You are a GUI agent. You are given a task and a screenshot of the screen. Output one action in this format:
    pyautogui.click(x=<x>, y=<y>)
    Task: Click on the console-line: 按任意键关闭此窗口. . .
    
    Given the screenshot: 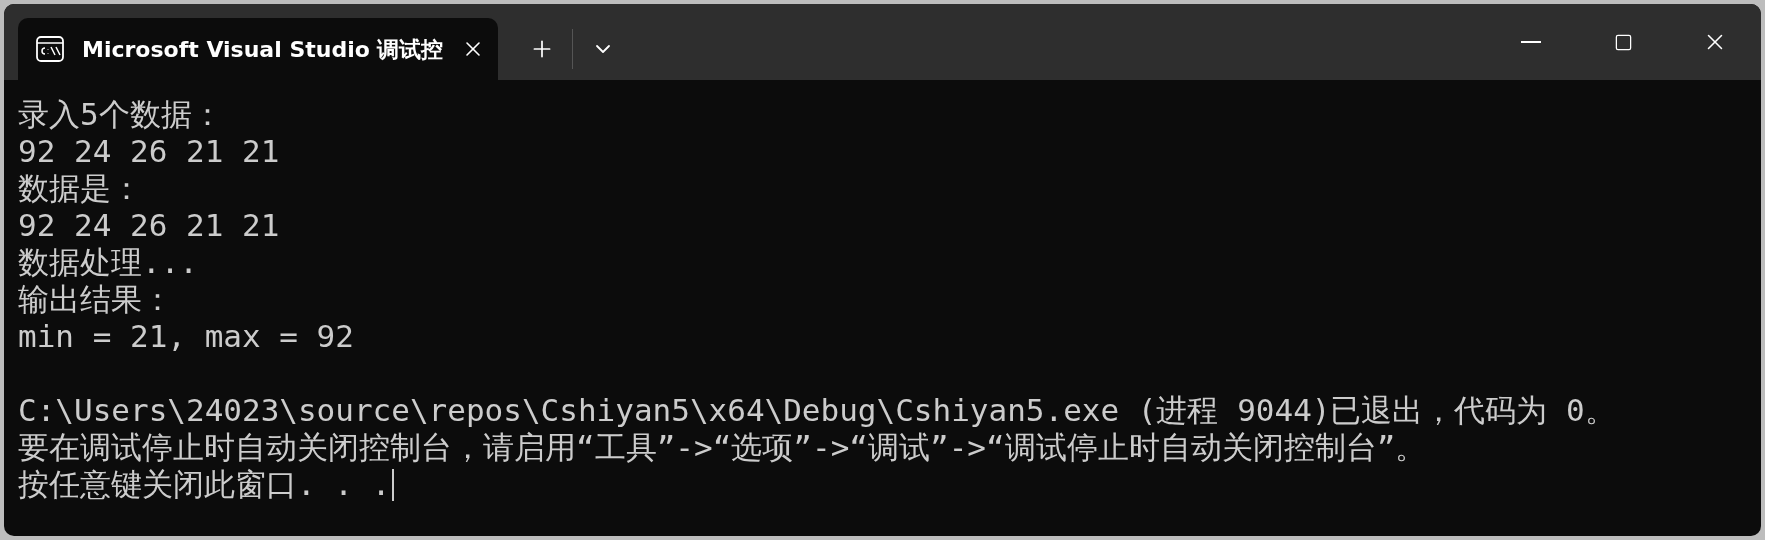 What is the action you would take?
    pyautogui.click(x=204, y=484)
    